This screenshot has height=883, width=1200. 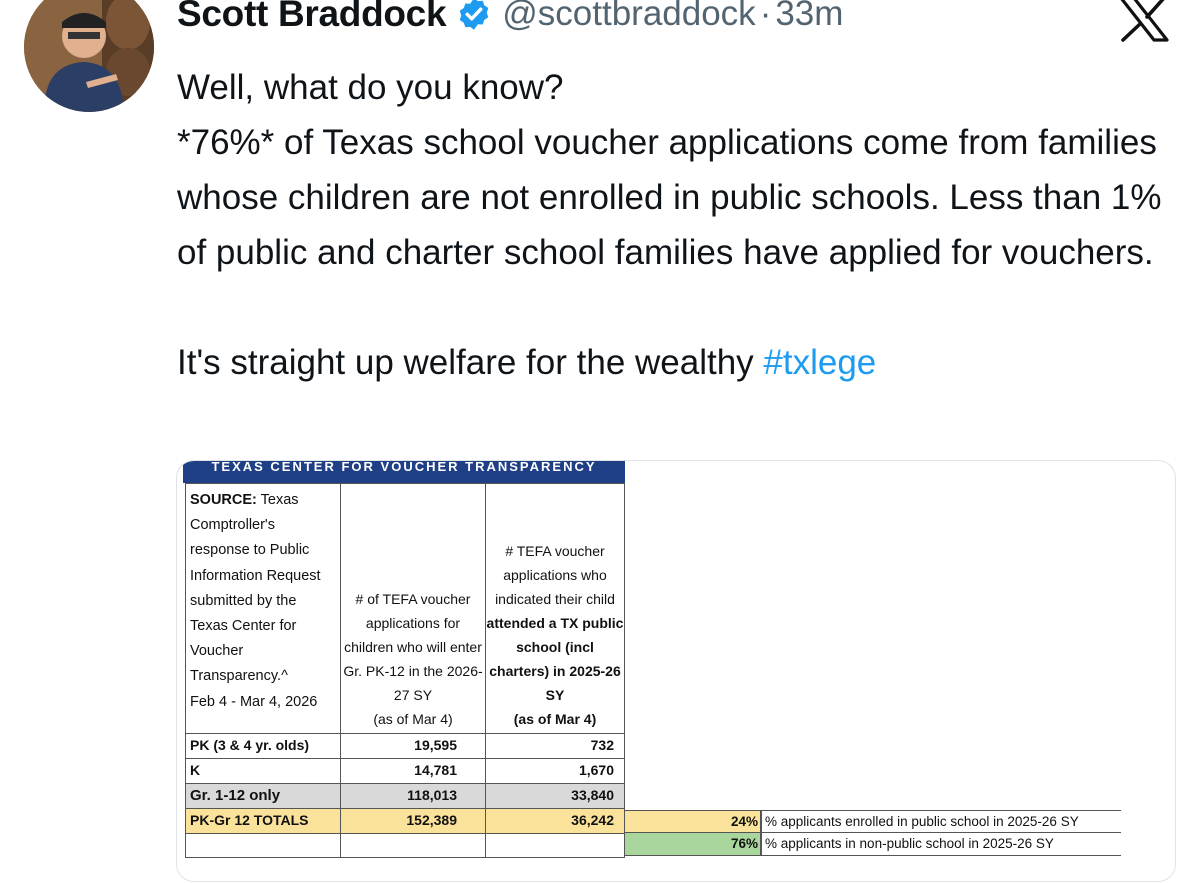 I want to click on verified-badge-icon, so click(x=474, y=16).